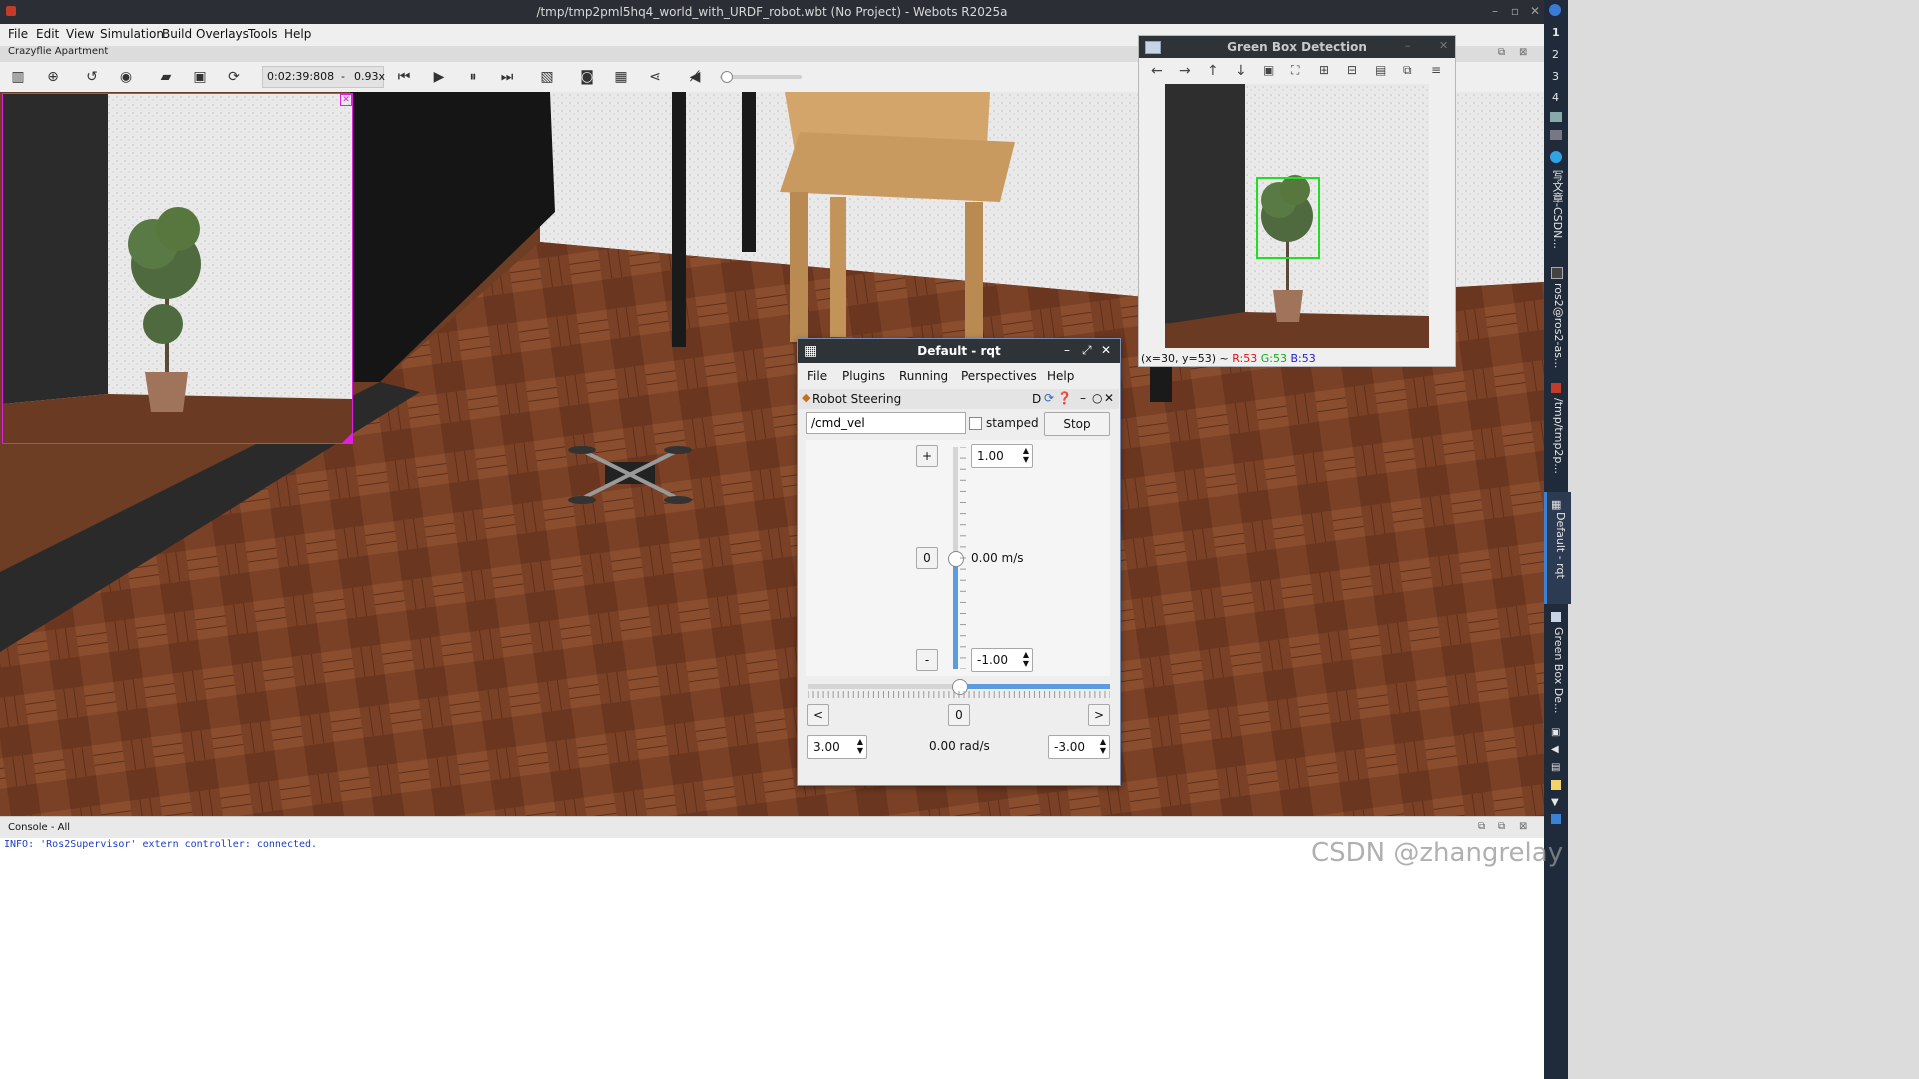 Image resolution: width=1919 pixels, height=1079 pixels. Describe the element at coordinates (927, 660) in the screenshot. I see `linear-minus-button: -` at that location.